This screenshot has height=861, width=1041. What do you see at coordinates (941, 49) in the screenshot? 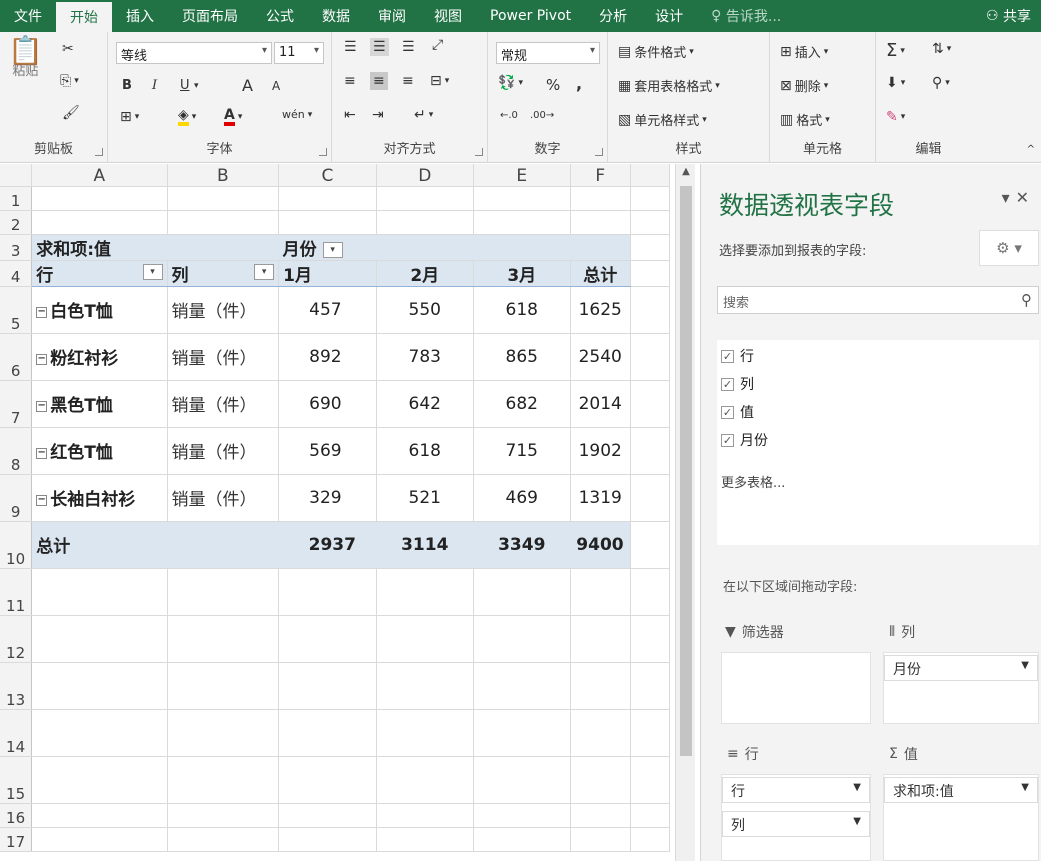
I see `sort-filter-button: ⇅ ▾` at bounding box center [941, 49].